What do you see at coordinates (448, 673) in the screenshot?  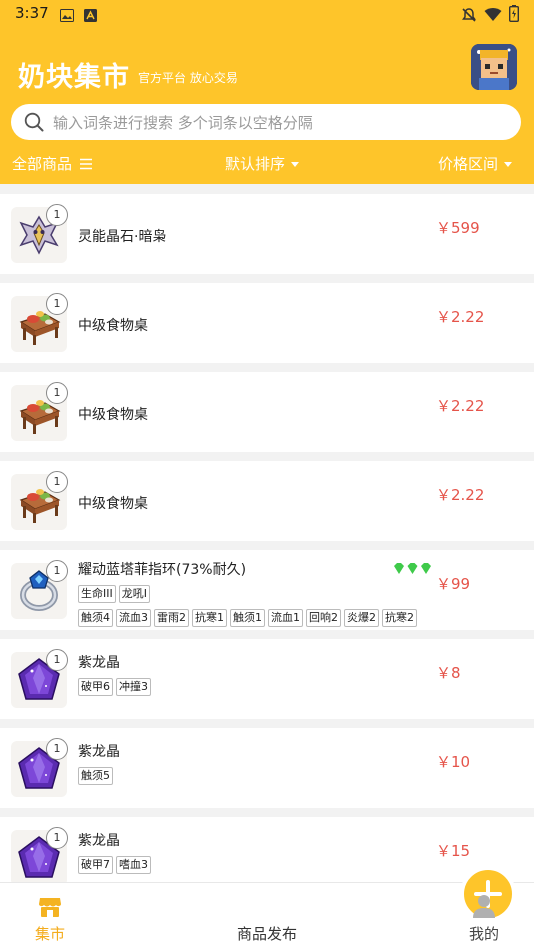 I see `product-price: ￥8` at bounding box center [448, 673].